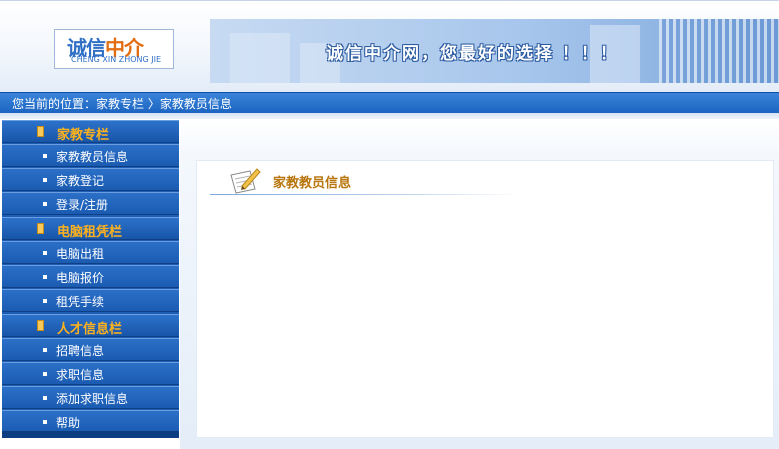  What do you see at coordinates (68, 423) in the screenshot?
I see `sidebar-item-label: 帮助` at bounding box center [68, 423].